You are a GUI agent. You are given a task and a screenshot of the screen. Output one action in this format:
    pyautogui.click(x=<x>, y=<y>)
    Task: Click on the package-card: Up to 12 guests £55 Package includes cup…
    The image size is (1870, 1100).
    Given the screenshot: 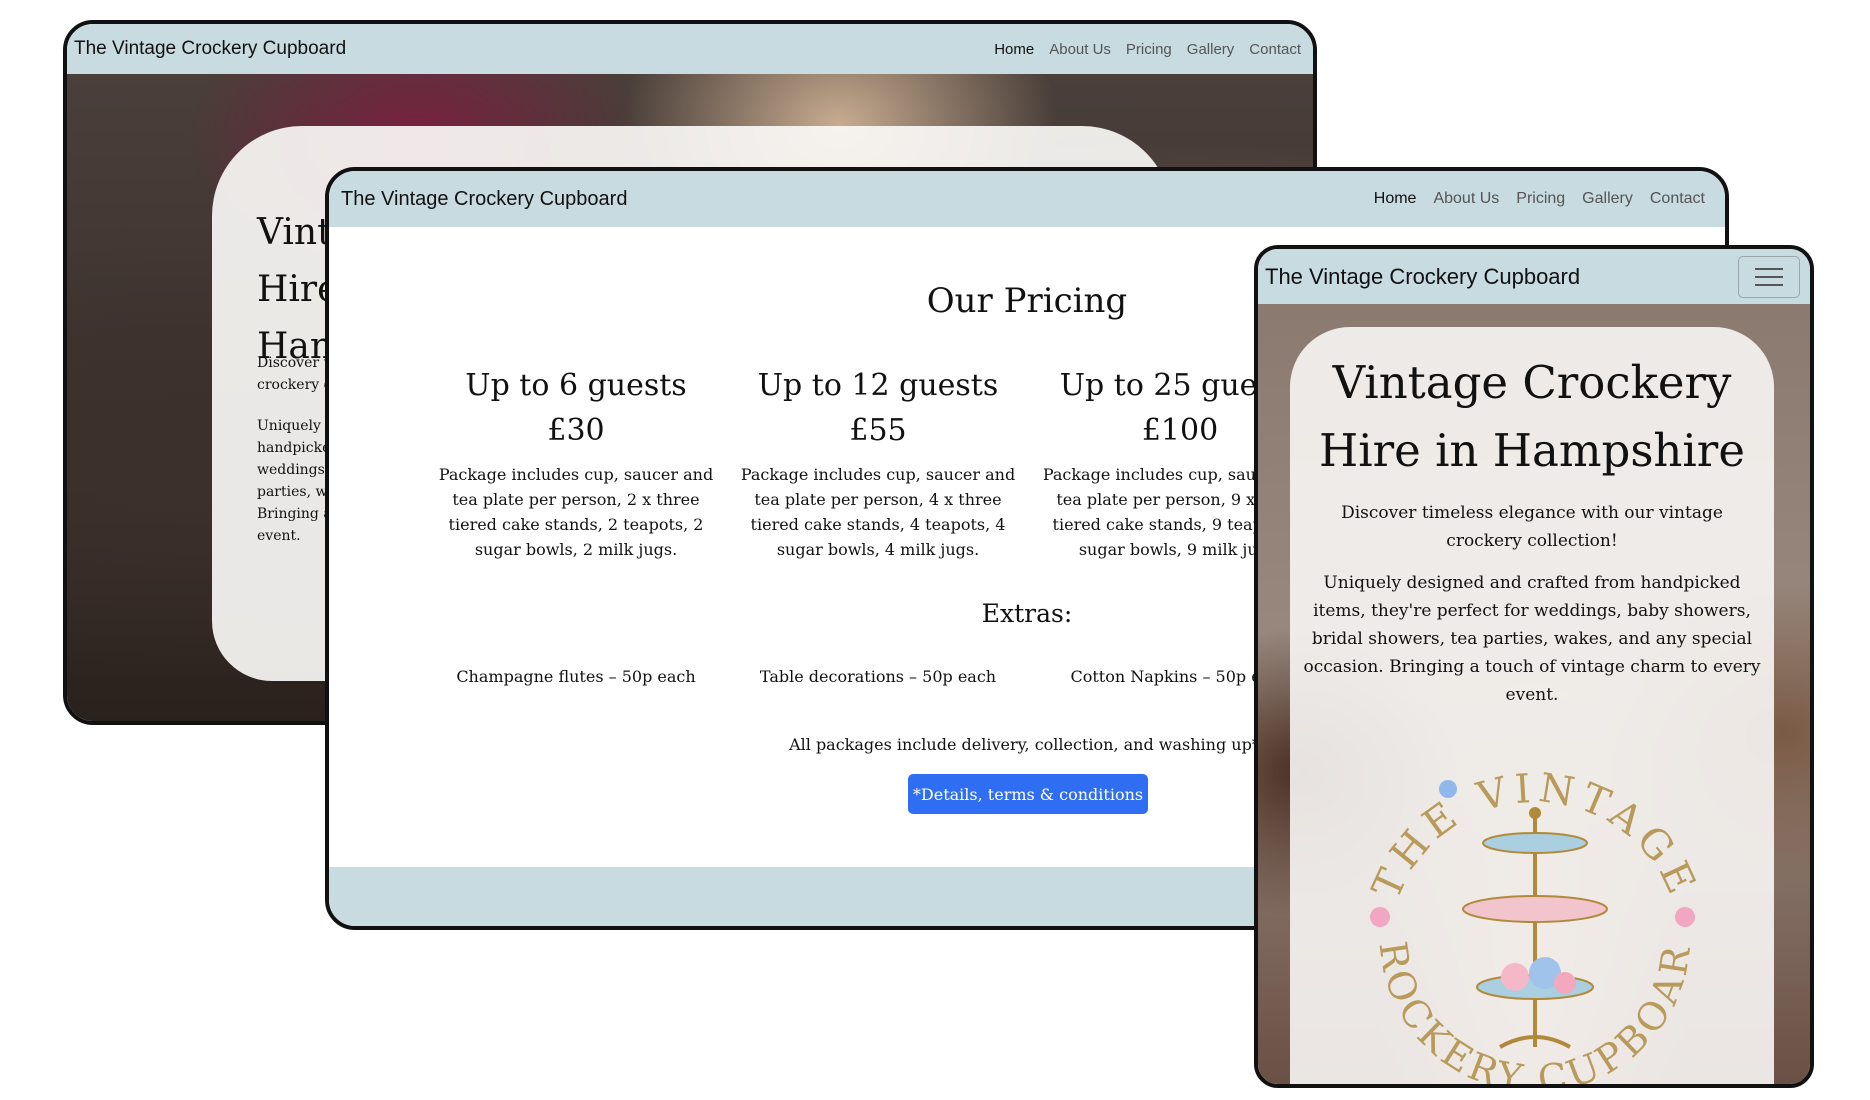 What is the action you would take?
    pyautogui.click(x=878, y=463)
    